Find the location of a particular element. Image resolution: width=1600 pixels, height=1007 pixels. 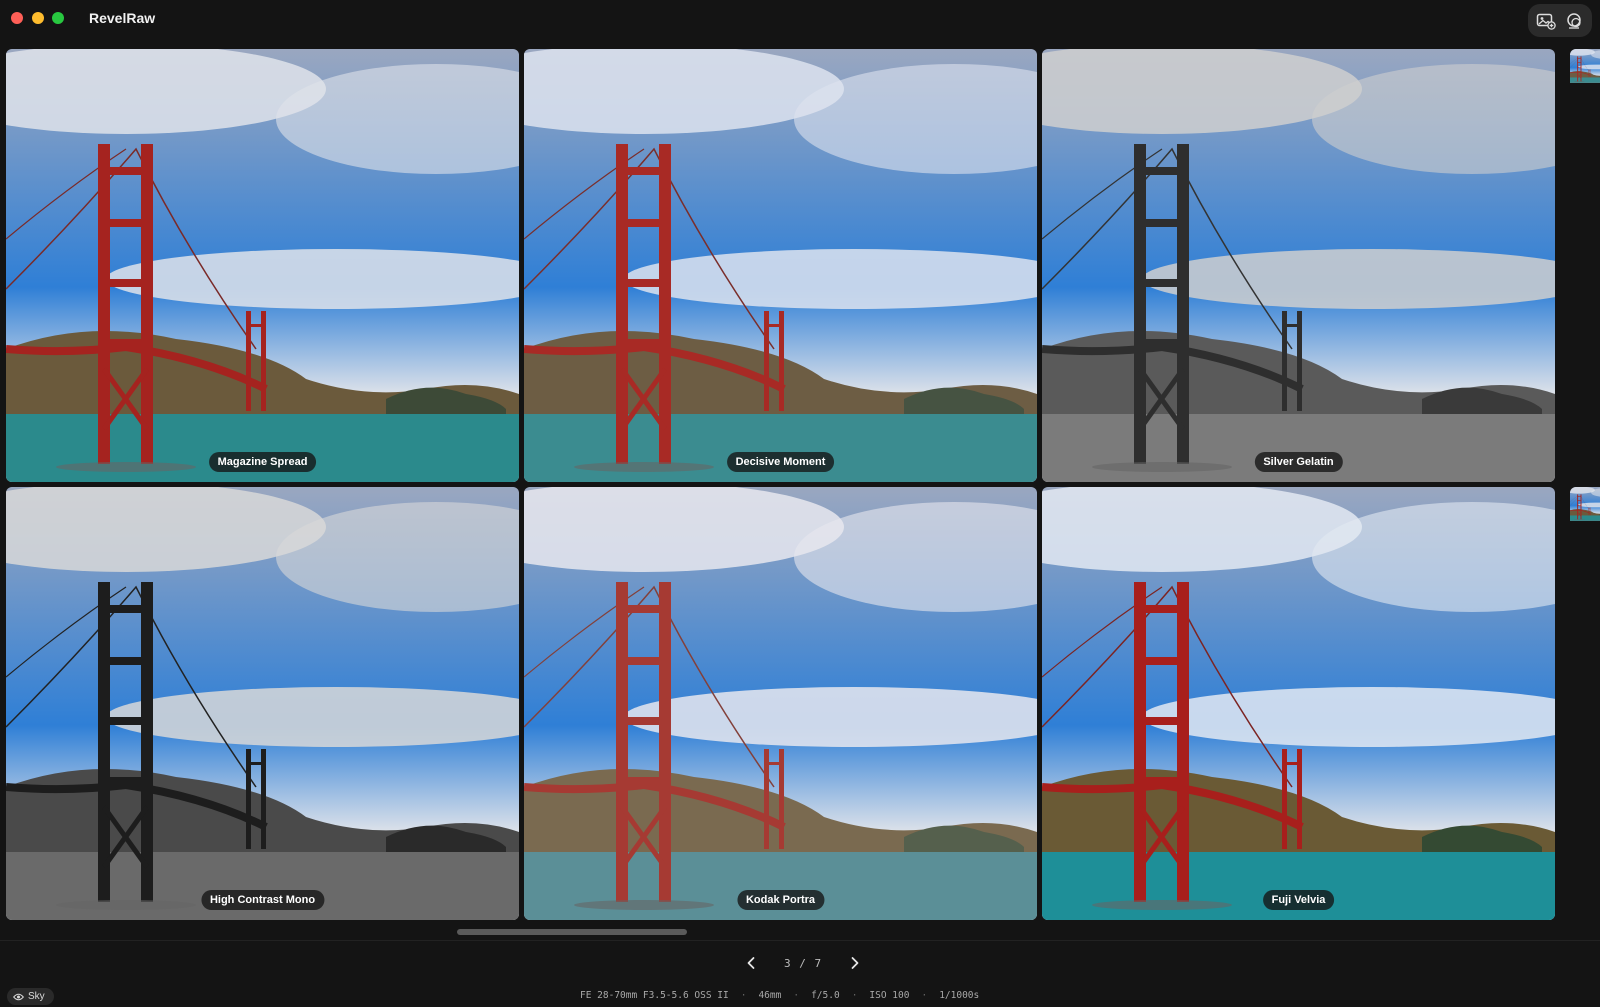

preset-card: Magazine Spread is located at coordinates (262, 265).